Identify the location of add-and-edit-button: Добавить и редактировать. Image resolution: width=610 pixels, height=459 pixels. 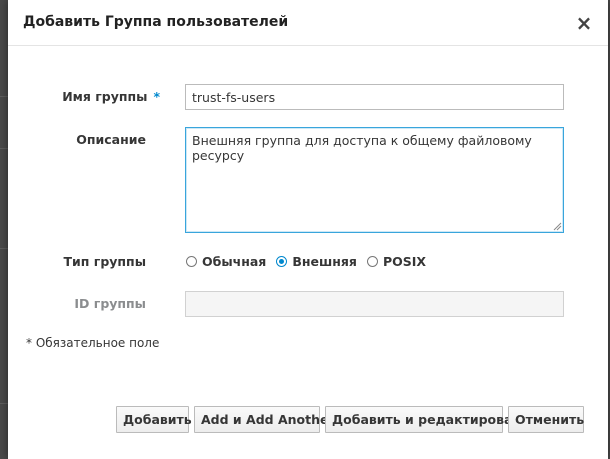
(426, 419).